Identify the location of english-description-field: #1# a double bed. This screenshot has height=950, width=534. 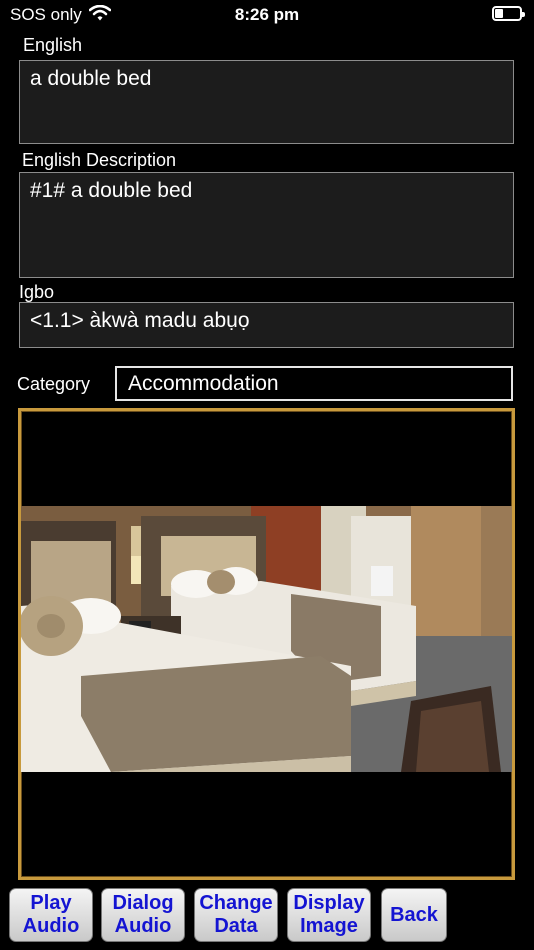
(266, 225).